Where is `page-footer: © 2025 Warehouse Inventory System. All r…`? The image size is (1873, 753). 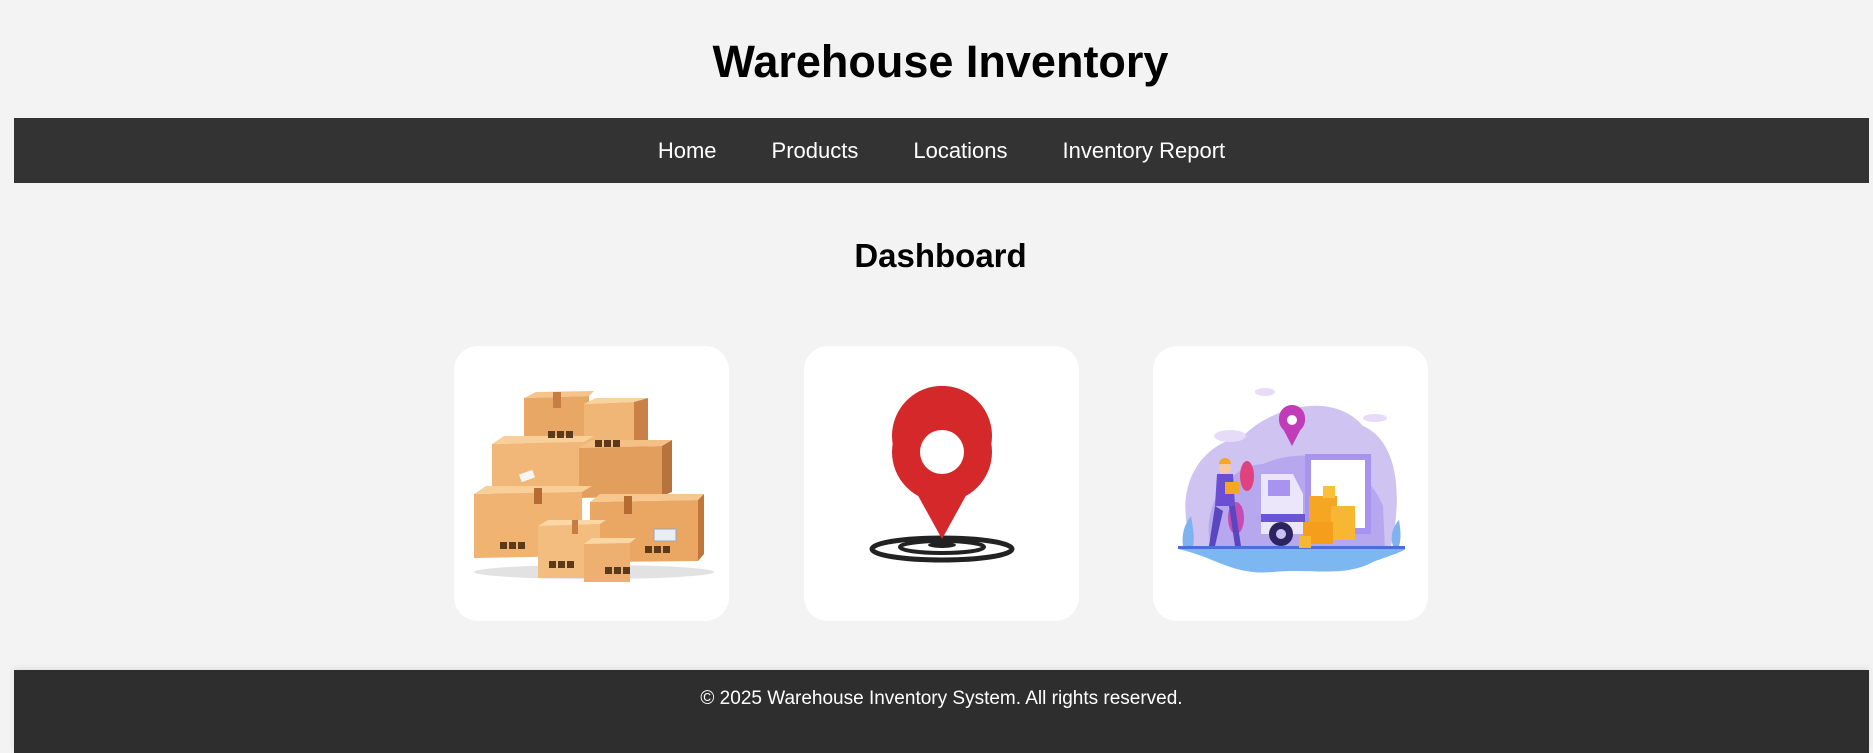 page-footer: © 2025 Warehouse Inventory System. All r… is located at coordinates (941, 711).